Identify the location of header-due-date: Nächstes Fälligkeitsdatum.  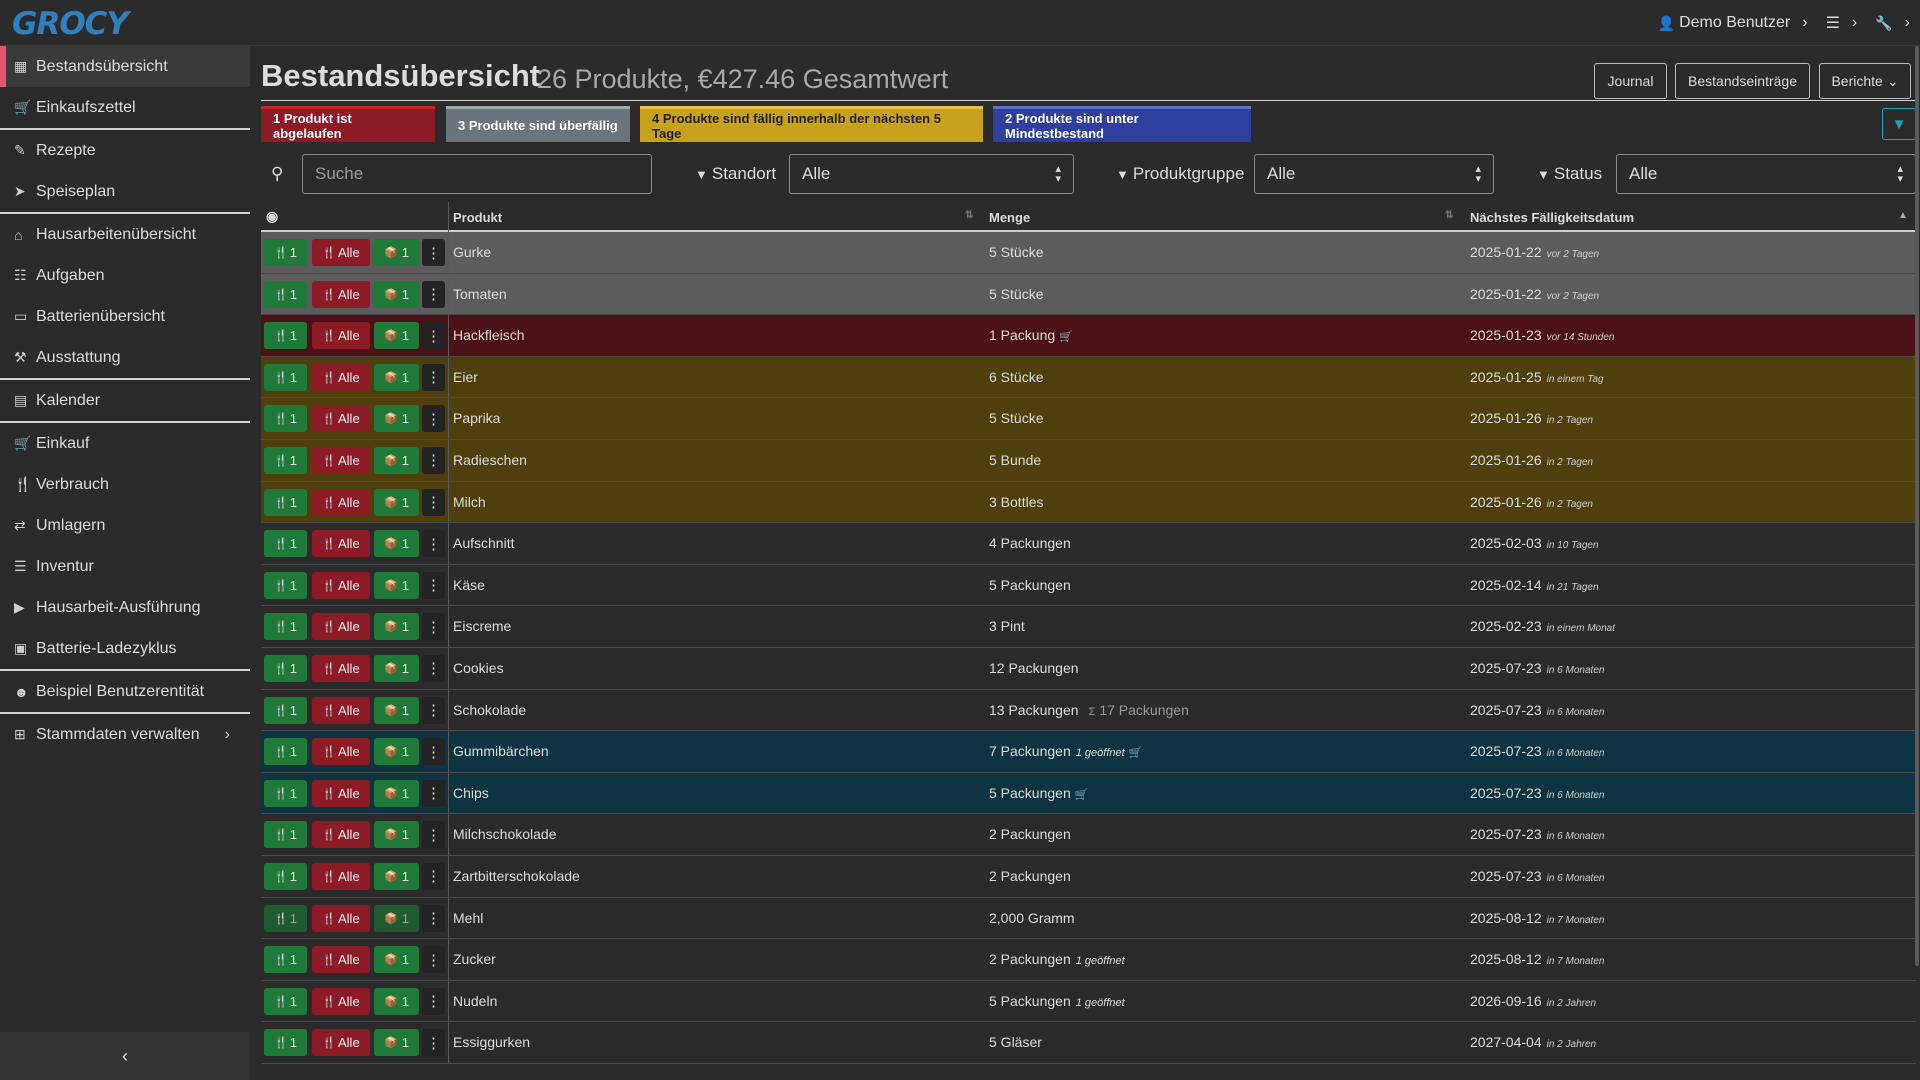
(1552, 217).